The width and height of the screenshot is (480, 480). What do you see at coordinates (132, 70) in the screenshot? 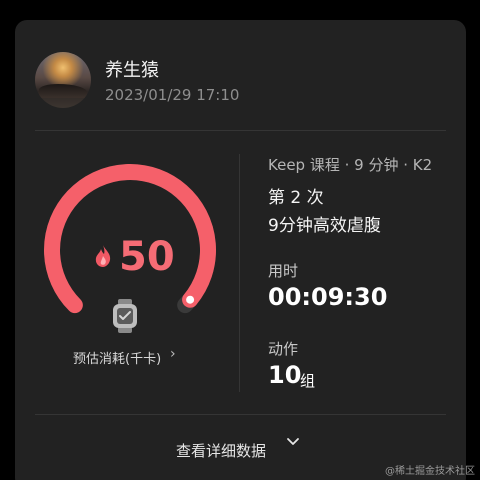
I see `username: 养生猿` at bounding box center [132, 70].